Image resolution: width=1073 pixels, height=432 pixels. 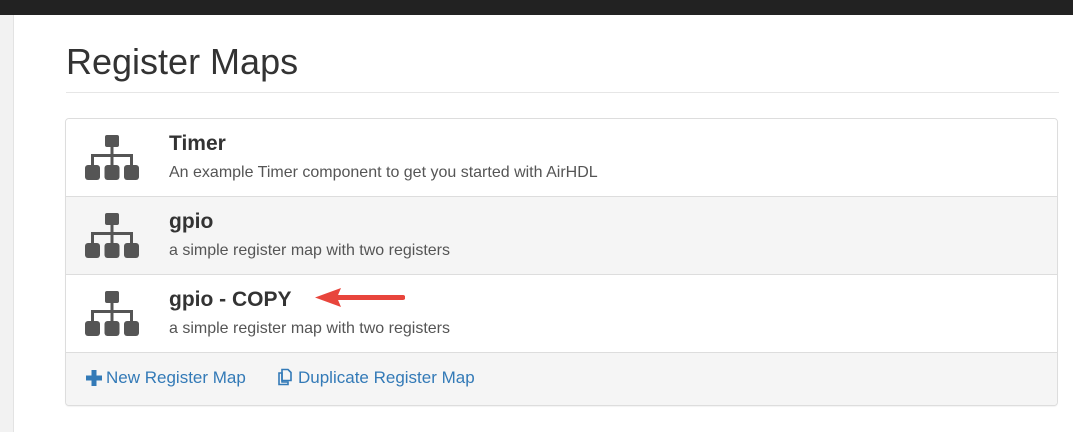 I want to click on title-divider, so click(x=562, y=92).